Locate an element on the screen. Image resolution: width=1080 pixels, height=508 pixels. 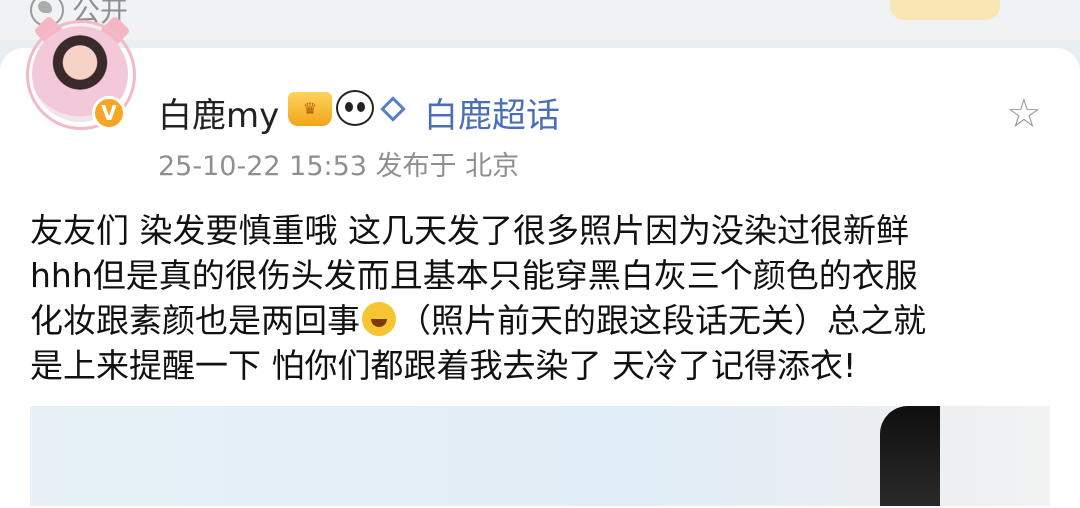
post-time-location: 25-10-22 15:53 发布于 北京 is located at coordinates (339, 166).